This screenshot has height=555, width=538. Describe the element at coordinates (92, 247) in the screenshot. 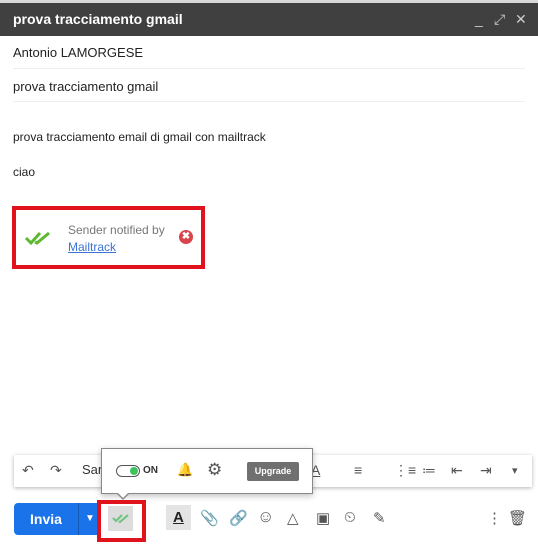

I see `mailtrack-link: Mailtrack` at that location.